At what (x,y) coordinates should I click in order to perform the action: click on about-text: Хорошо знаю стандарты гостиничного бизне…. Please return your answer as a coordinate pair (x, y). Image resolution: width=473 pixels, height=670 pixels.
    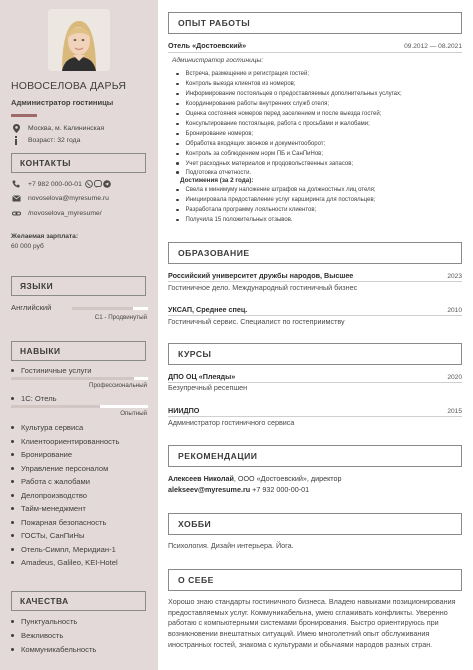
    Looking at the image, I should click on (312, 623).